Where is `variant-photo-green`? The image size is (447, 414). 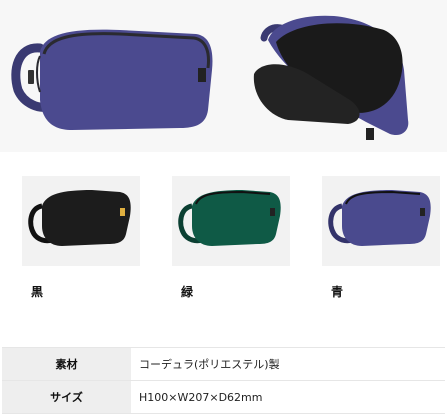
variant-photo-green is located at coordinates (231, 221).